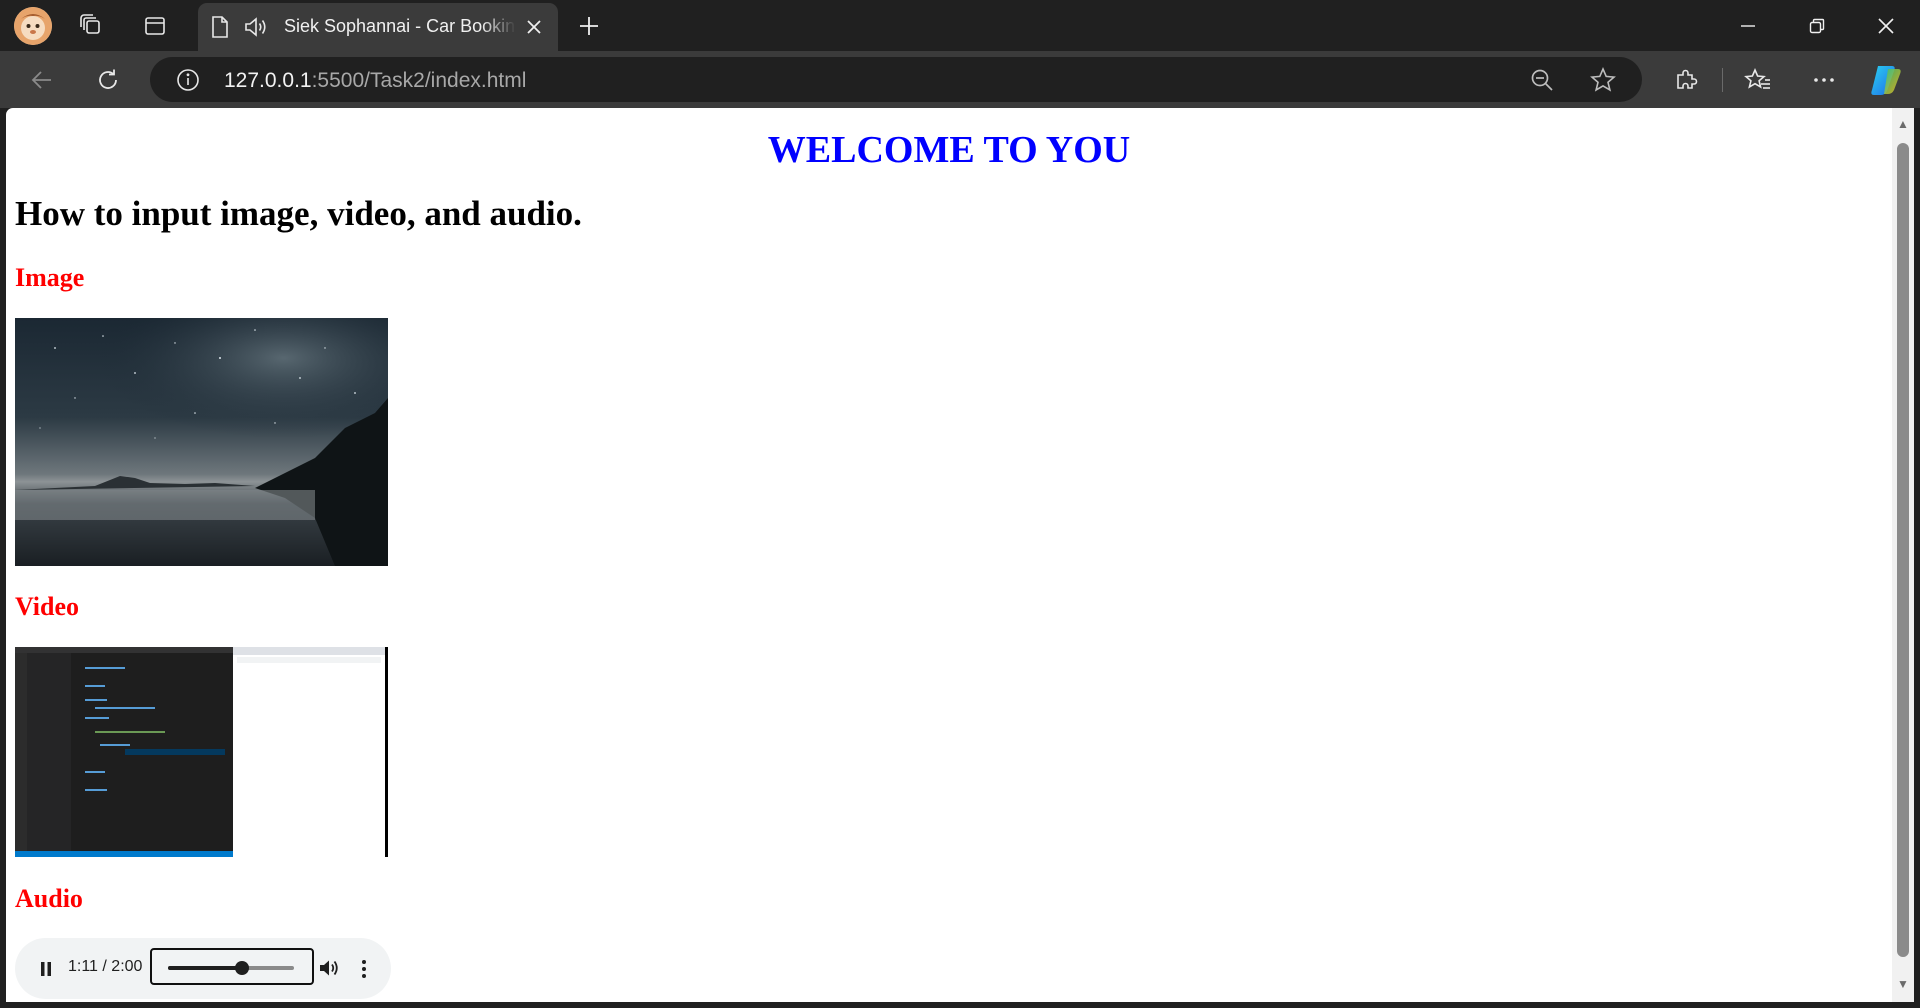 The image size is (1920, 1008). What do you see at coordinates (201, 442) in the screenshot?
I see `night-sky-image` at bounding box center [201, 442].